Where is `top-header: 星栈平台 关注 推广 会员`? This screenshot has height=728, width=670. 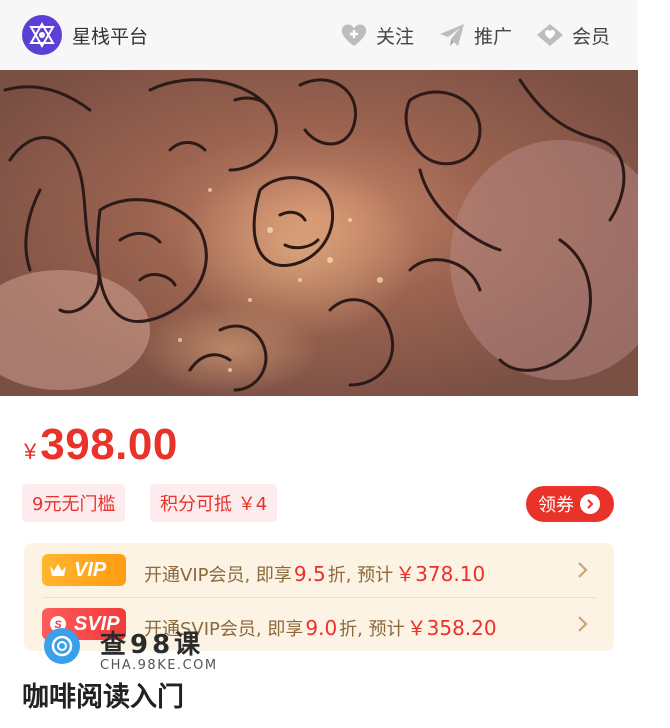
top-header: 星栈平台 关注 推广 会员 is located at coordinates (319, 35).